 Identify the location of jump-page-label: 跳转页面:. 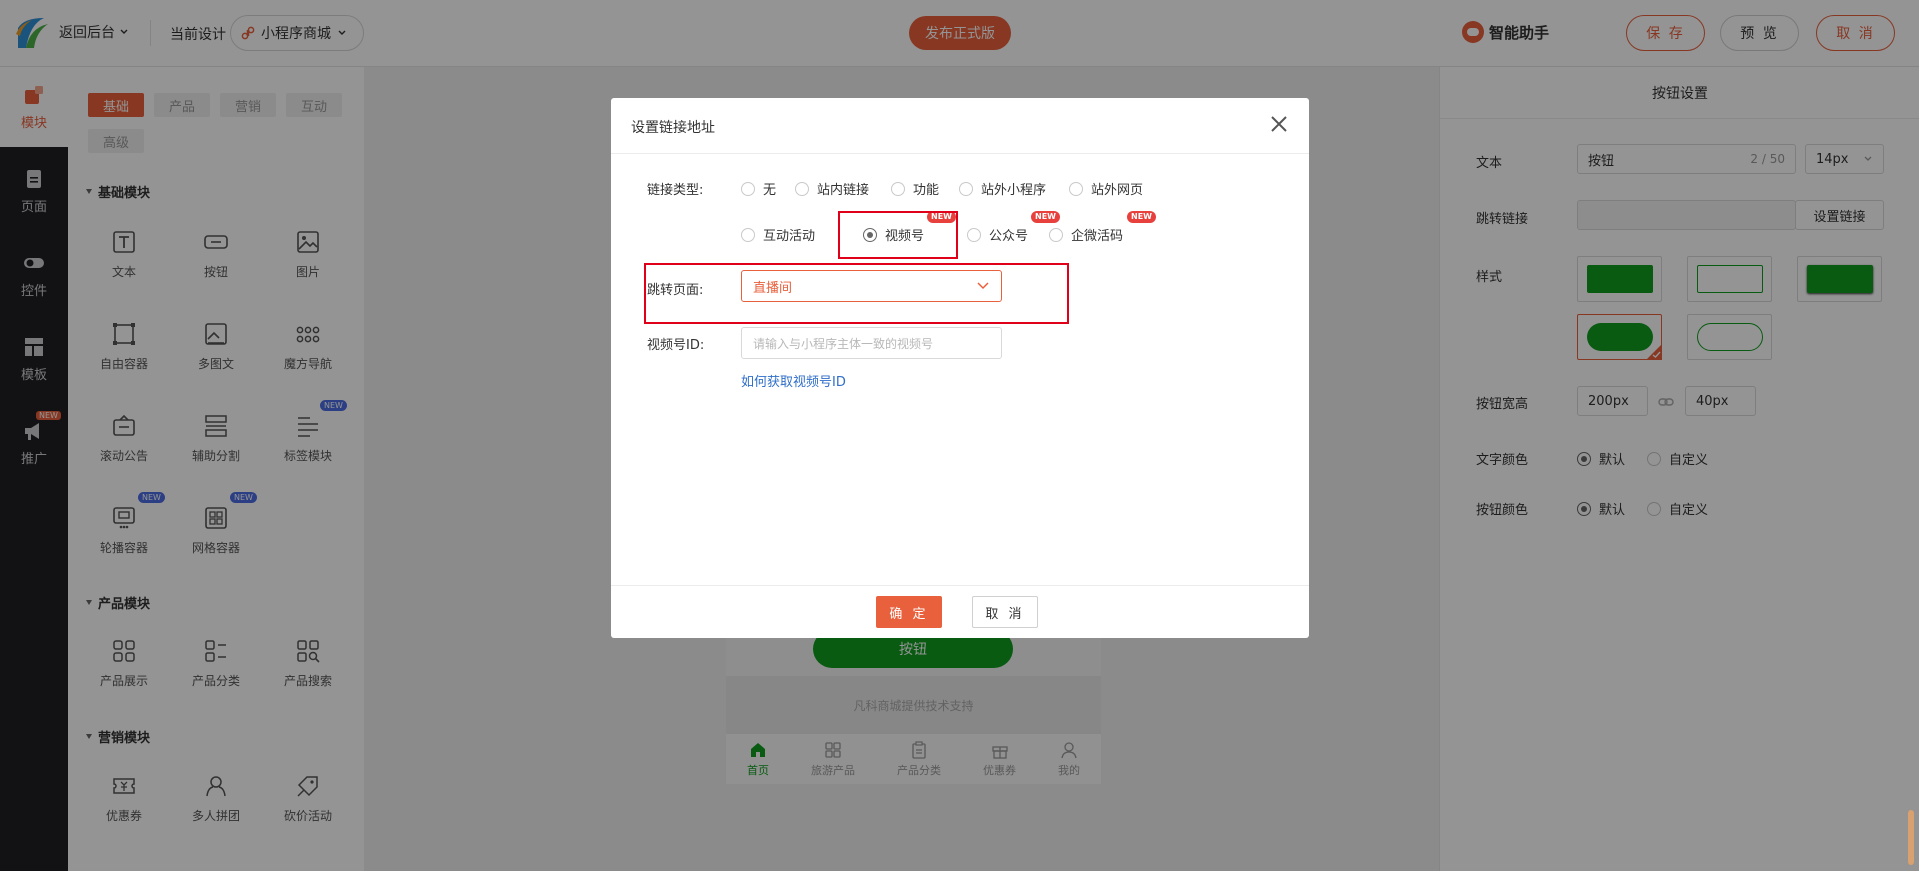
(675, 290).